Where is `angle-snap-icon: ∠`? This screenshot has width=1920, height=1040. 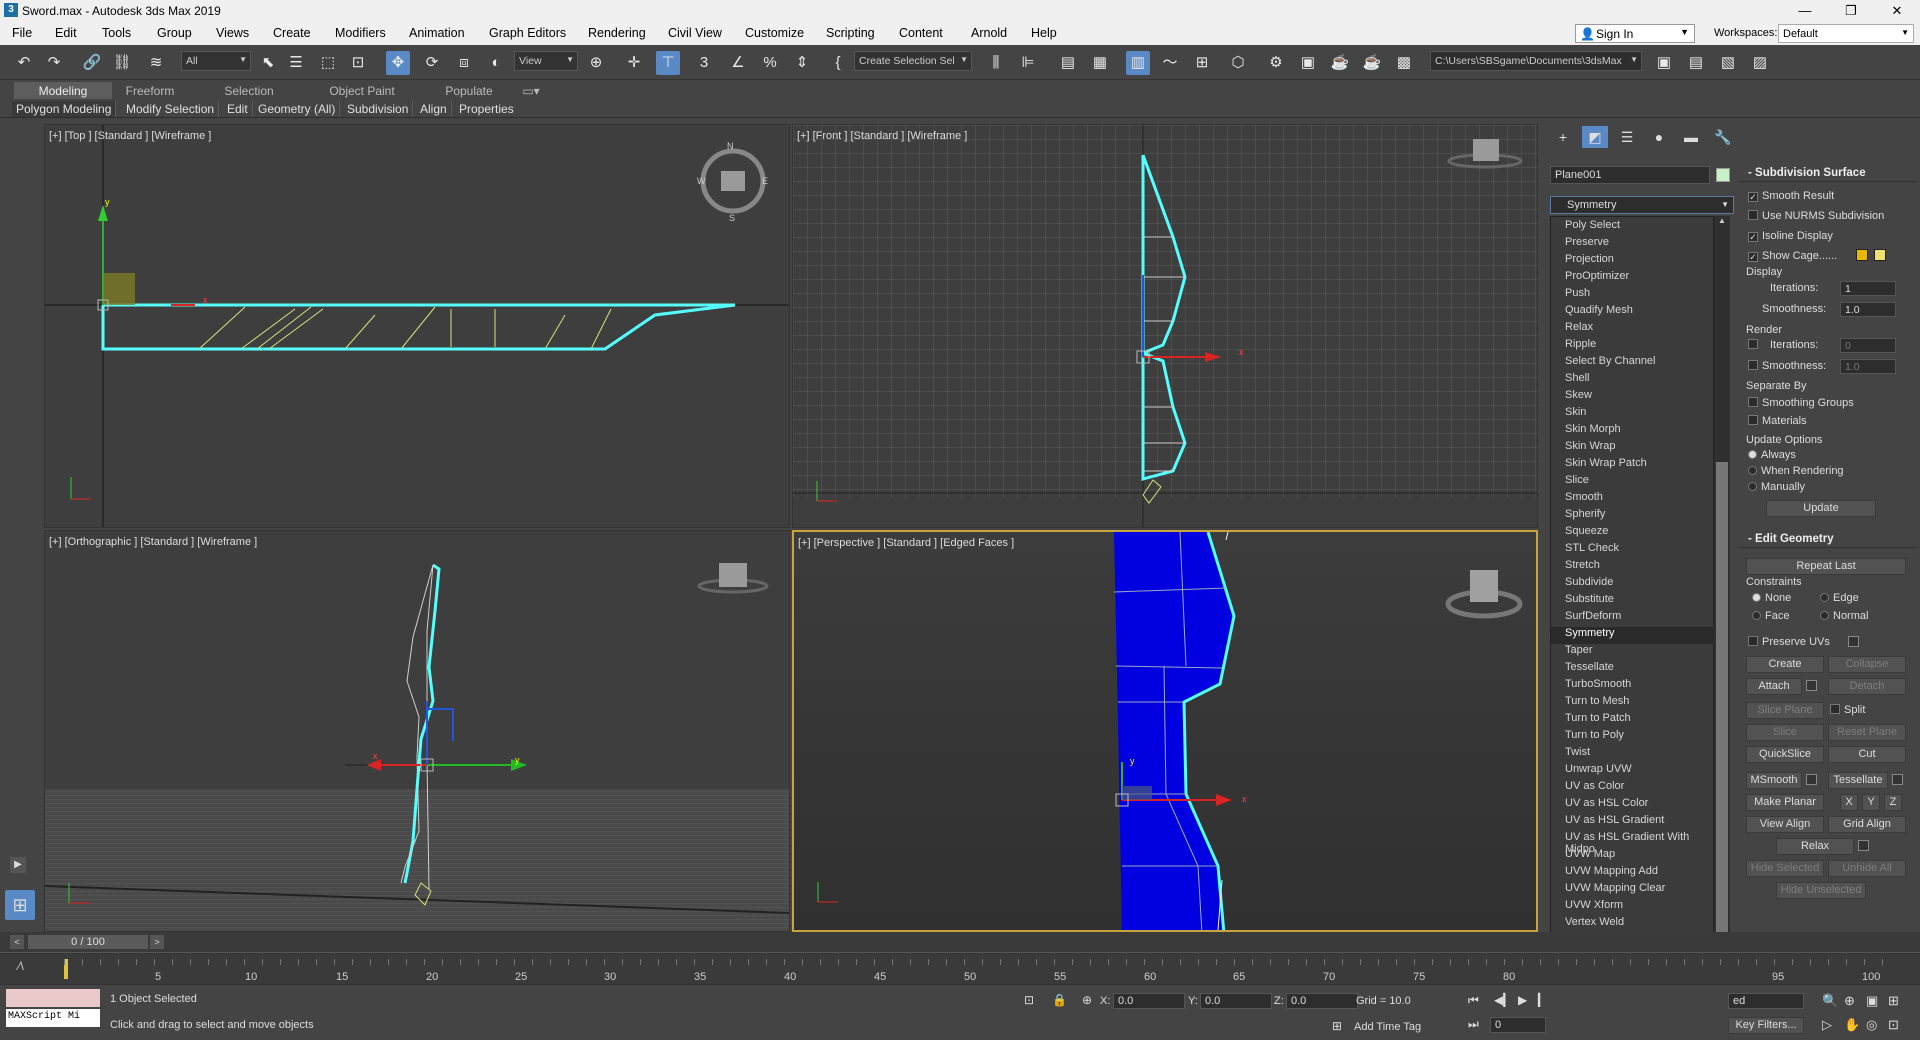 angle-snap-icon: ∠ is located at coordinates (738, 63).